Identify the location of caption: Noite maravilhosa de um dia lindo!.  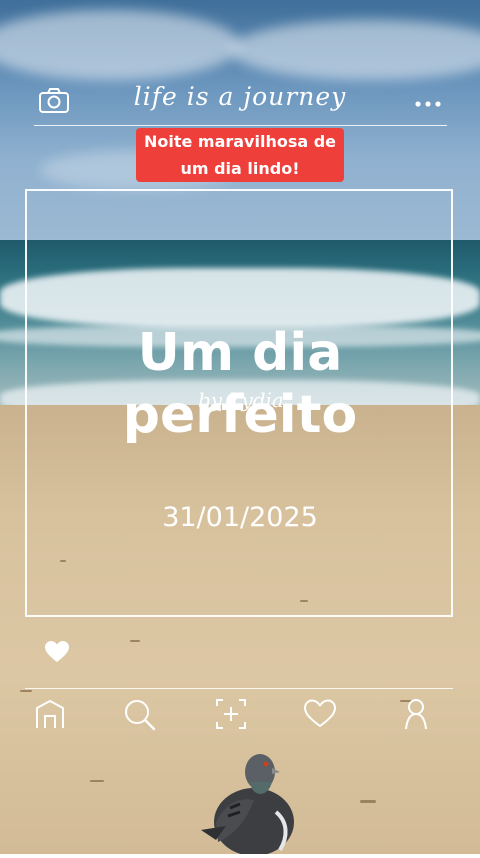
(240, 155).